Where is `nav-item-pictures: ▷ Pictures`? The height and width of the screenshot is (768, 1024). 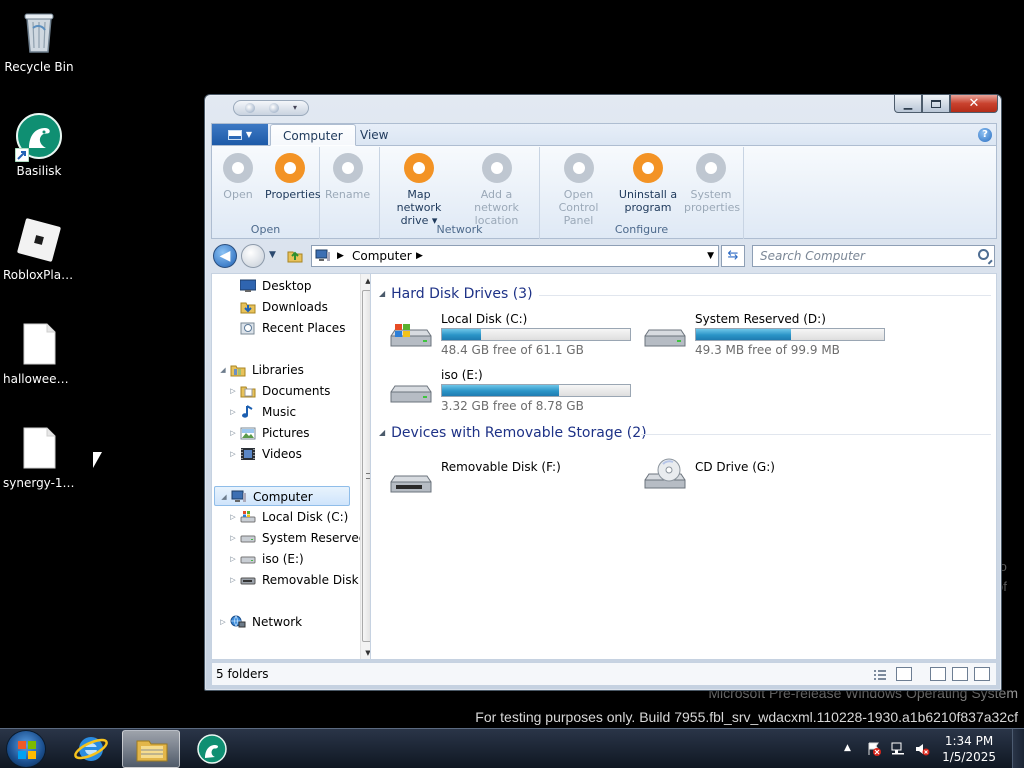
nav-item-pictures: ▷ Pictures is located at coordinates (286, 433).